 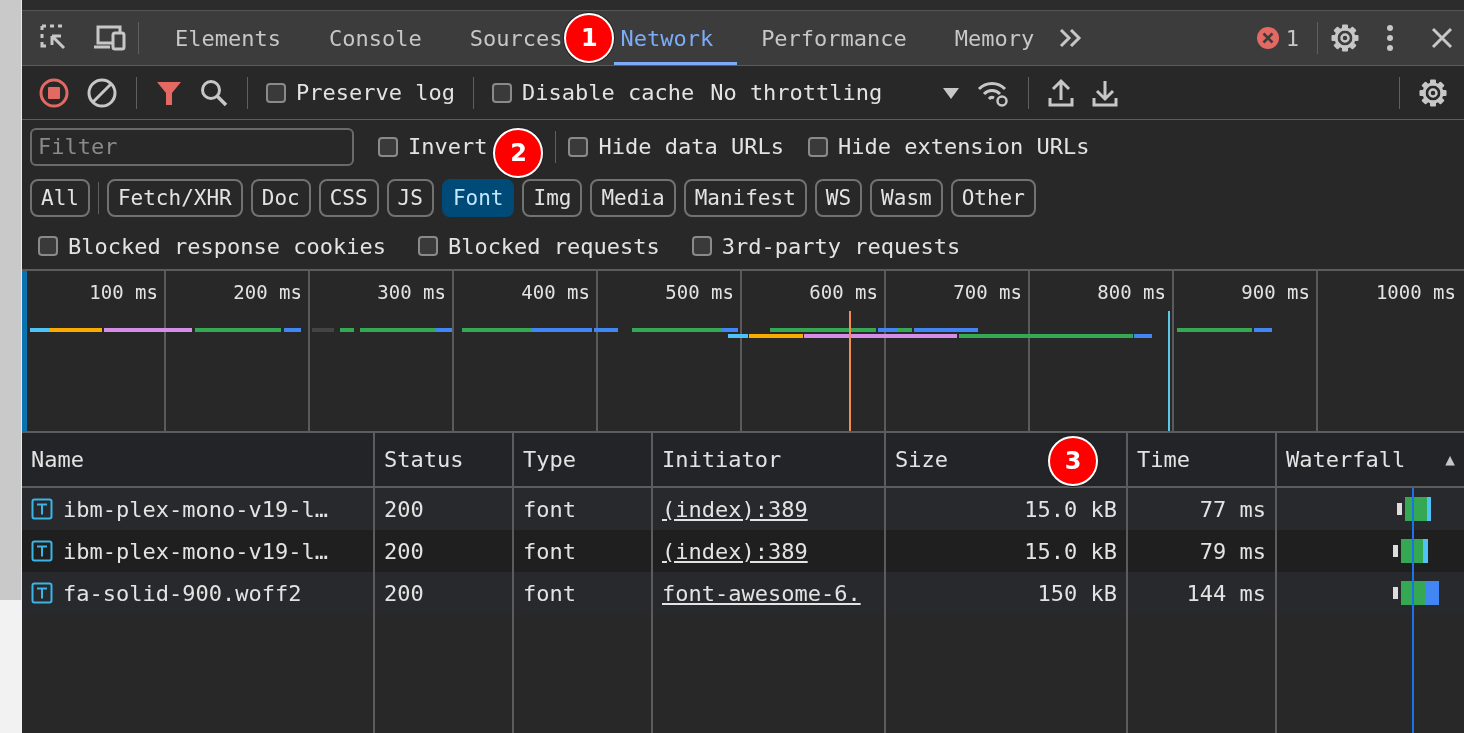 I want to click on filter-chip: Wasm, so click(x=906, y=198).